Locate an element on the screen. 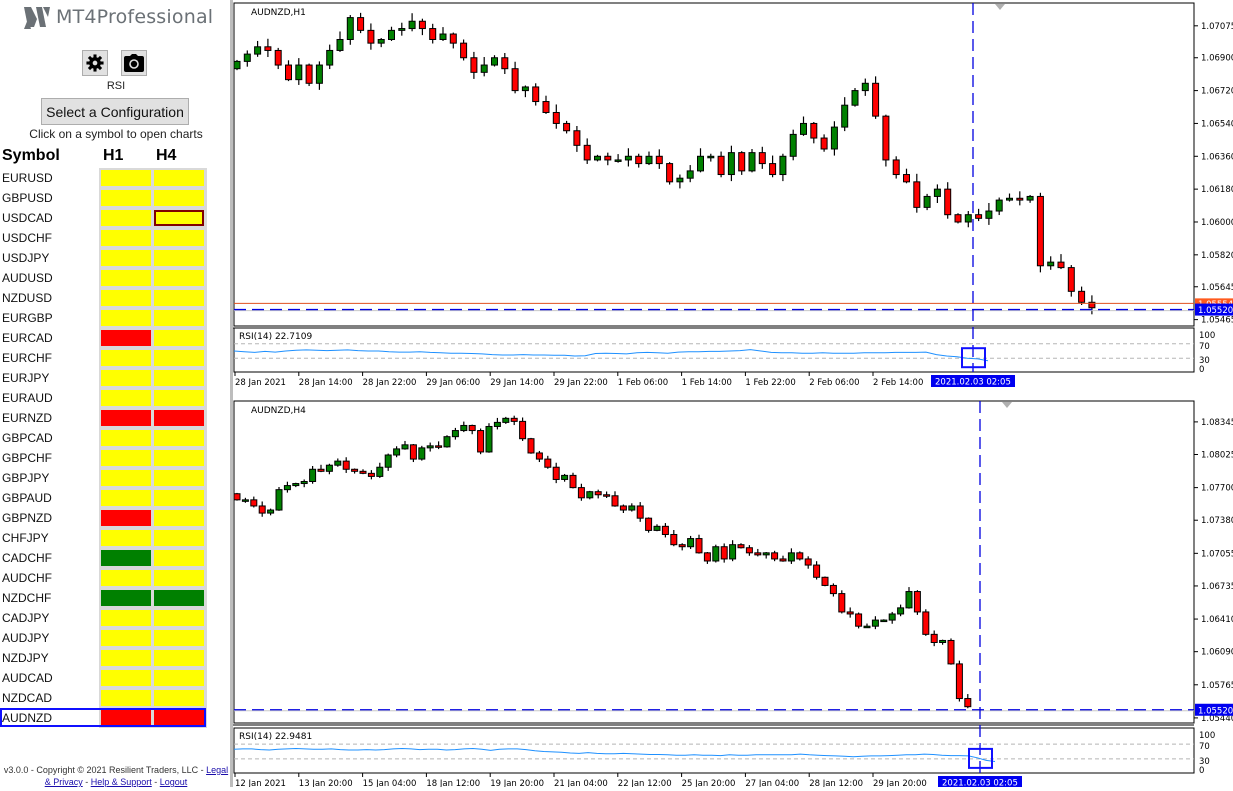  symbol-row-usdchf: USDCHF is located at coordinates (116, 238).